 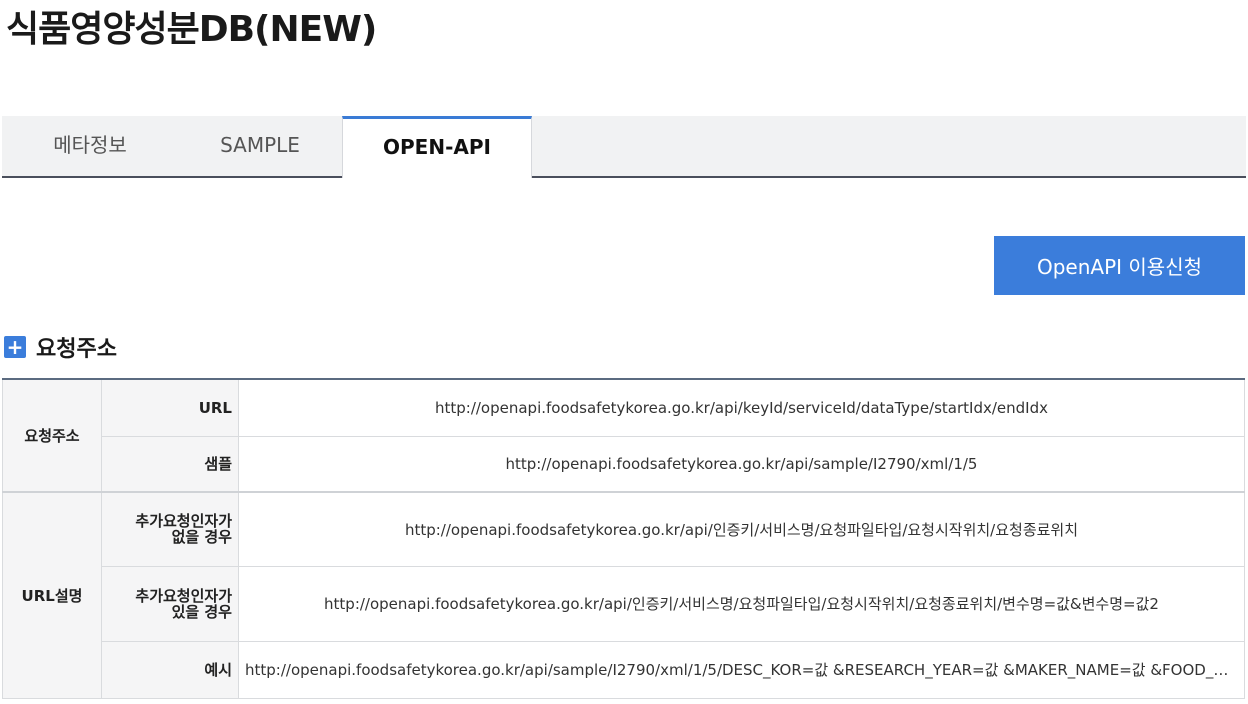 I want to click on row-label-sample: 샘플, so click(x=170, y=464).